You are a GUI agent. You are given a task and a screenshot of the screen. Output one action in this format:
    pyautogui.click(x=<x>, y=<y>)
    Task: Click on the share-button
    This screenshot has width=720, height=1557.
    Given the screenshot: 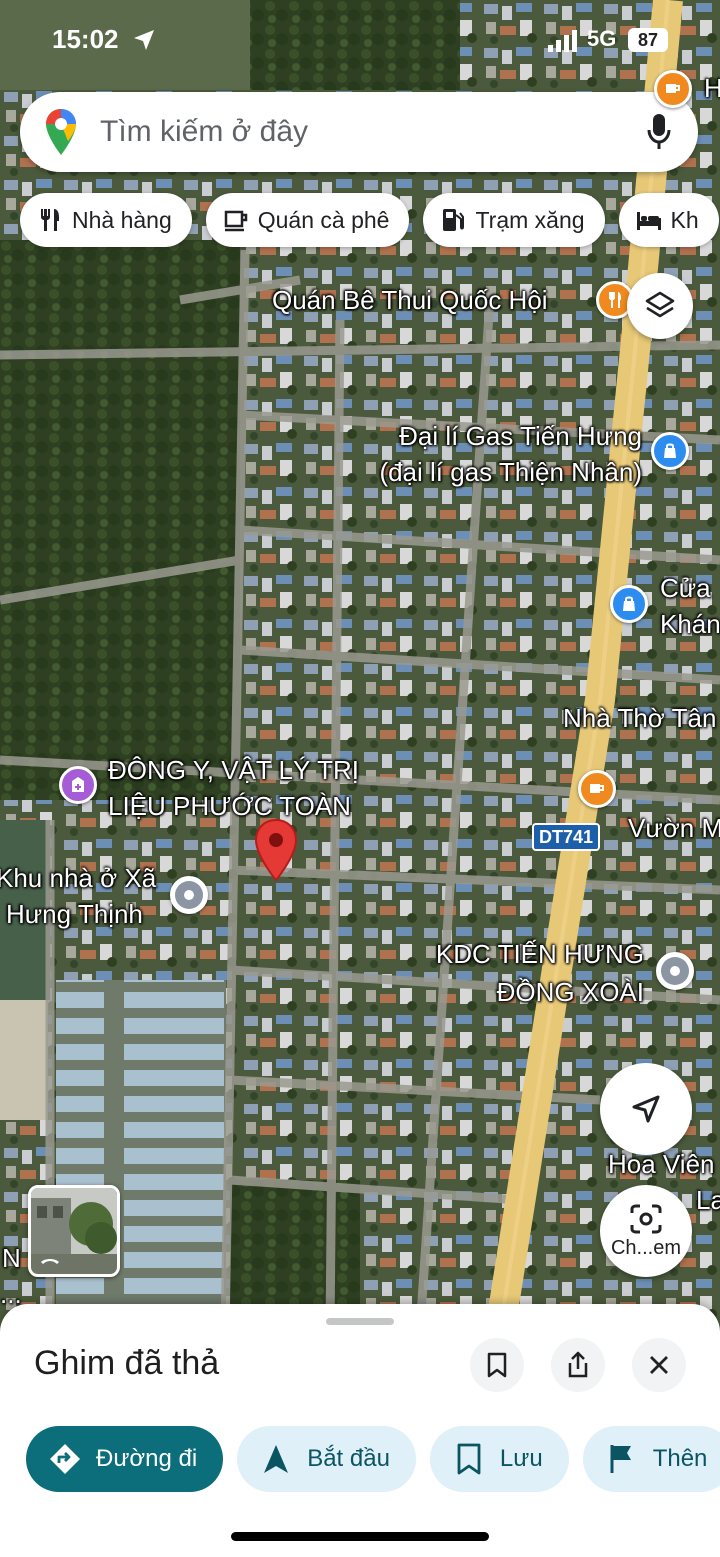 What is the action you would take?
    pyautogui.click(x=578, y=1365)
    